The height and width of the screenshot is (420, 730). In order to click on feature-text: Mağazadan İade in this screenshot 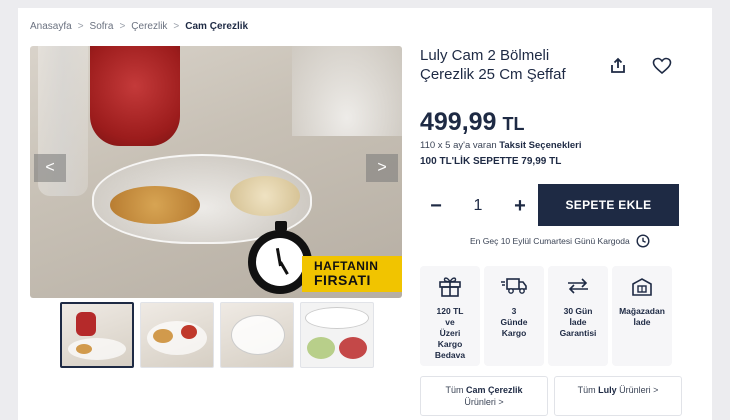, I will do `click(642, 316)`.